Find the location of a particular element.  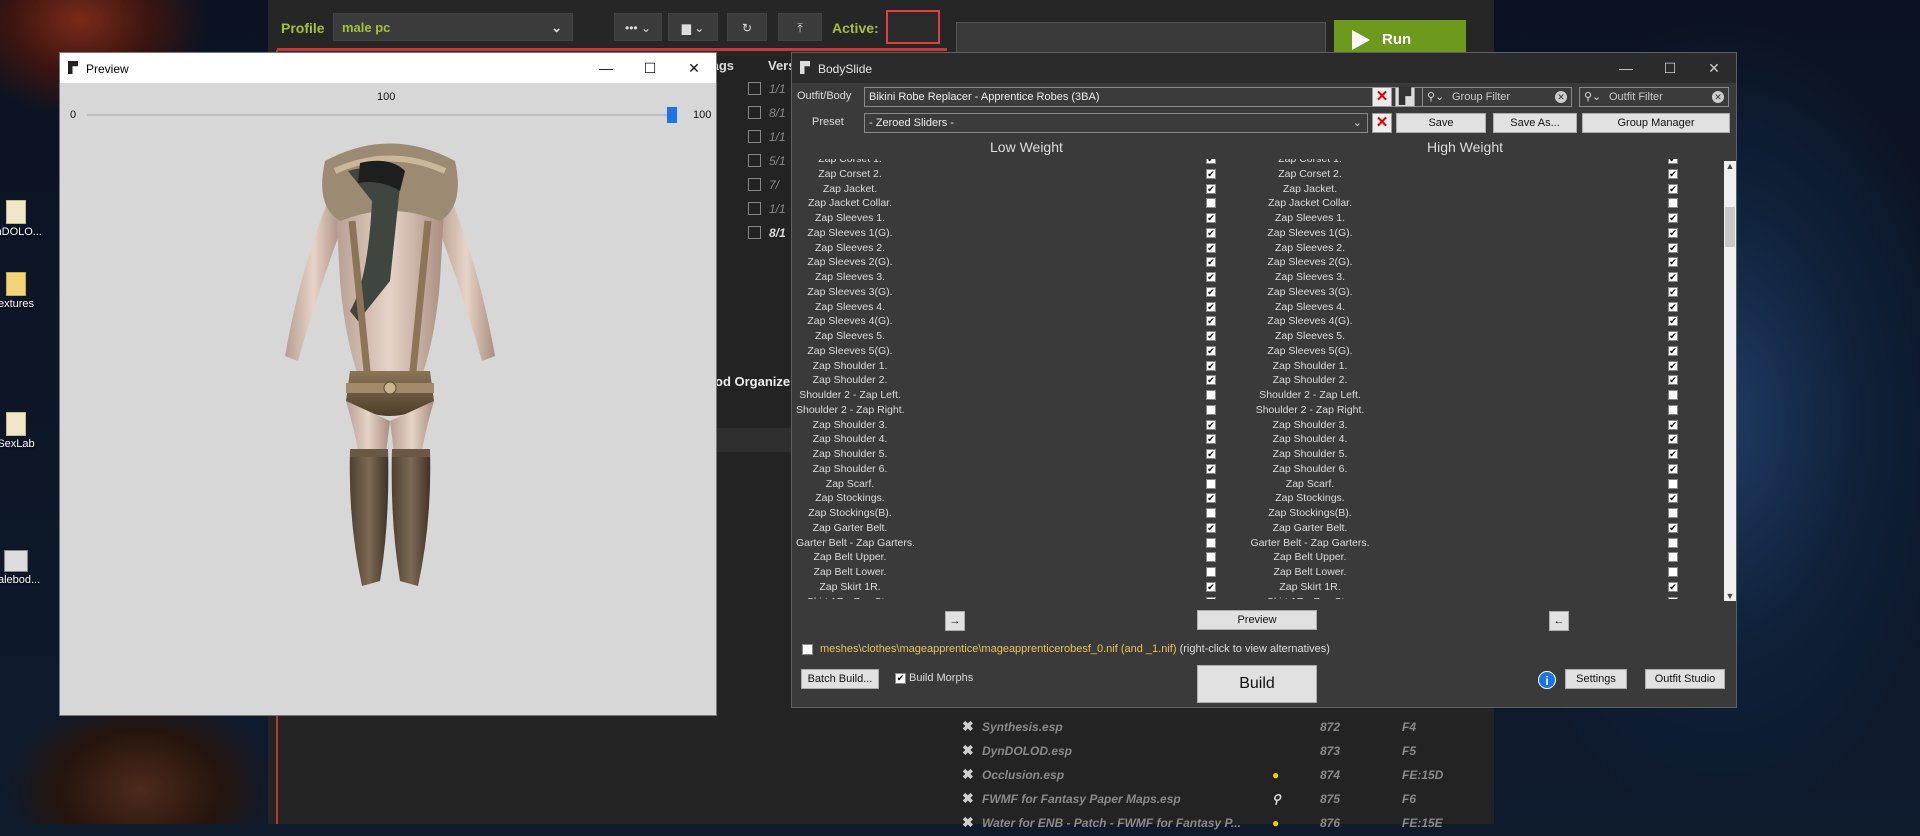

build-button: Build is located at coordinates (1257, 684).